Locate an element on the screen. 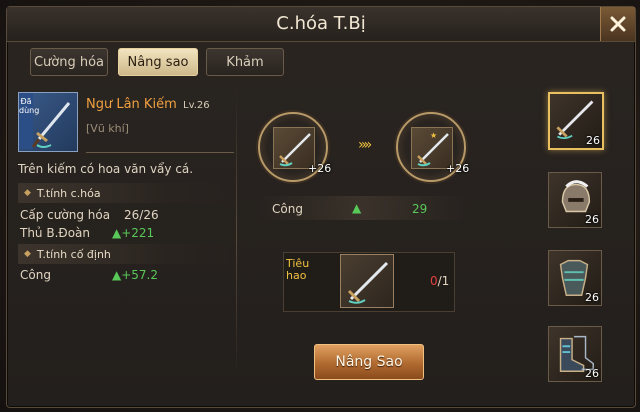 The image size is (640, 412). item-thumbnail: Đã dùng is located at coordinates (48, 122).